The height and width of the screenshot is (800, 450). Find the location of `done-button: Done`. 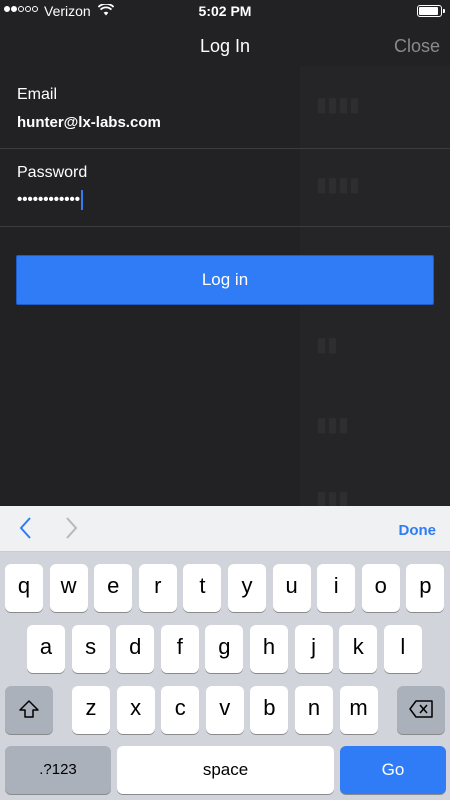

done-button: Done is located at coordinates (418, 530).